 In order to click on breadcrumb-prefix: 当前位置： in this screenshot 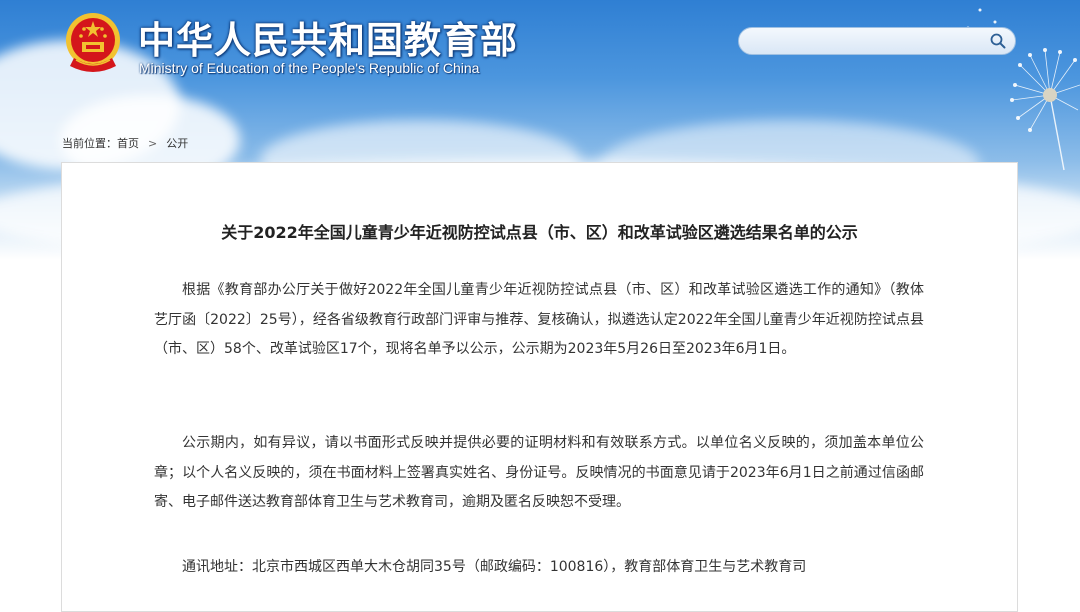, I will do `click(89, 143)`.